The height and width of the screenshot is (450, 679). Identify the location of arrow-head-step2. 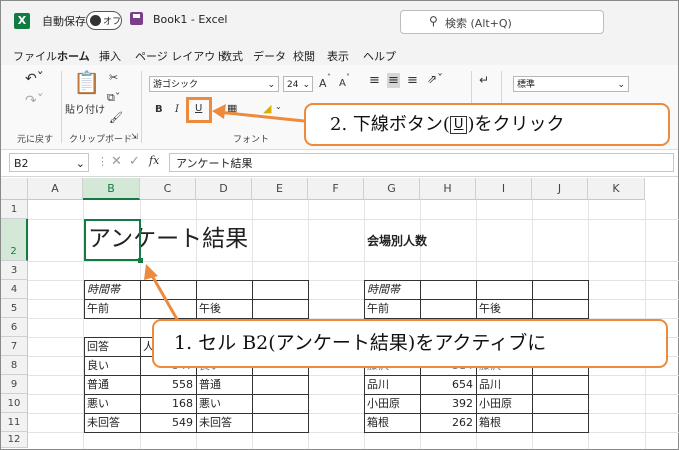
(219, 111).